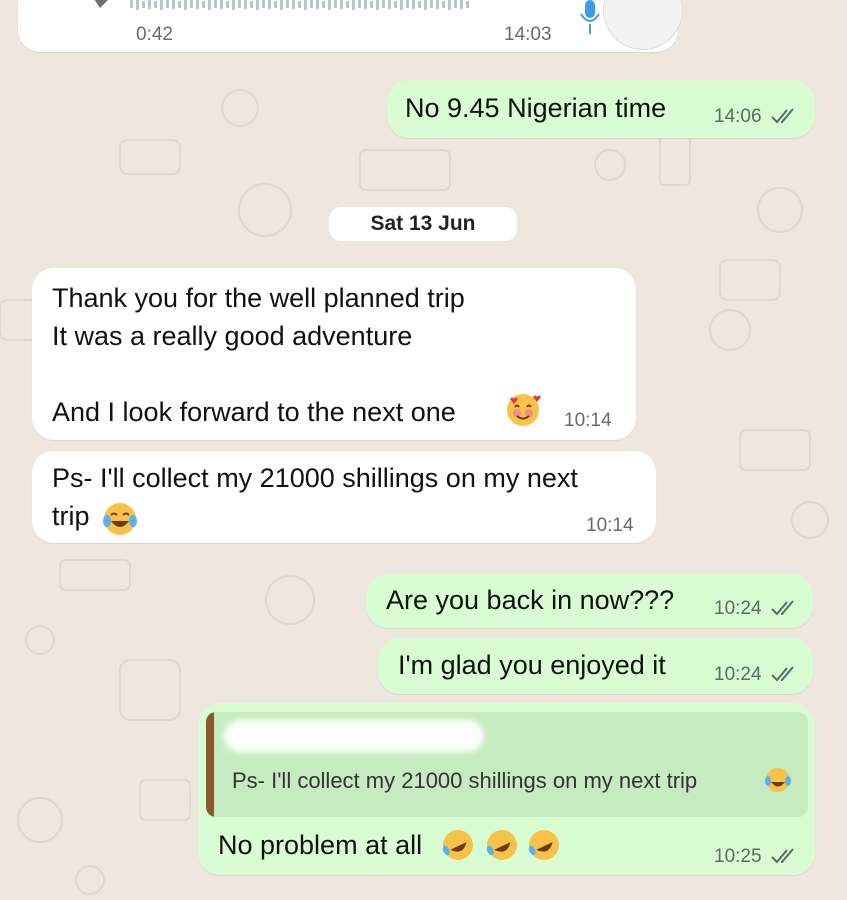 The width and height of the screenshot is (847, 900). Describe the element at coordinates (528, 34) in the screenshot. I see `voice-timestamp: 14:03` at that location.